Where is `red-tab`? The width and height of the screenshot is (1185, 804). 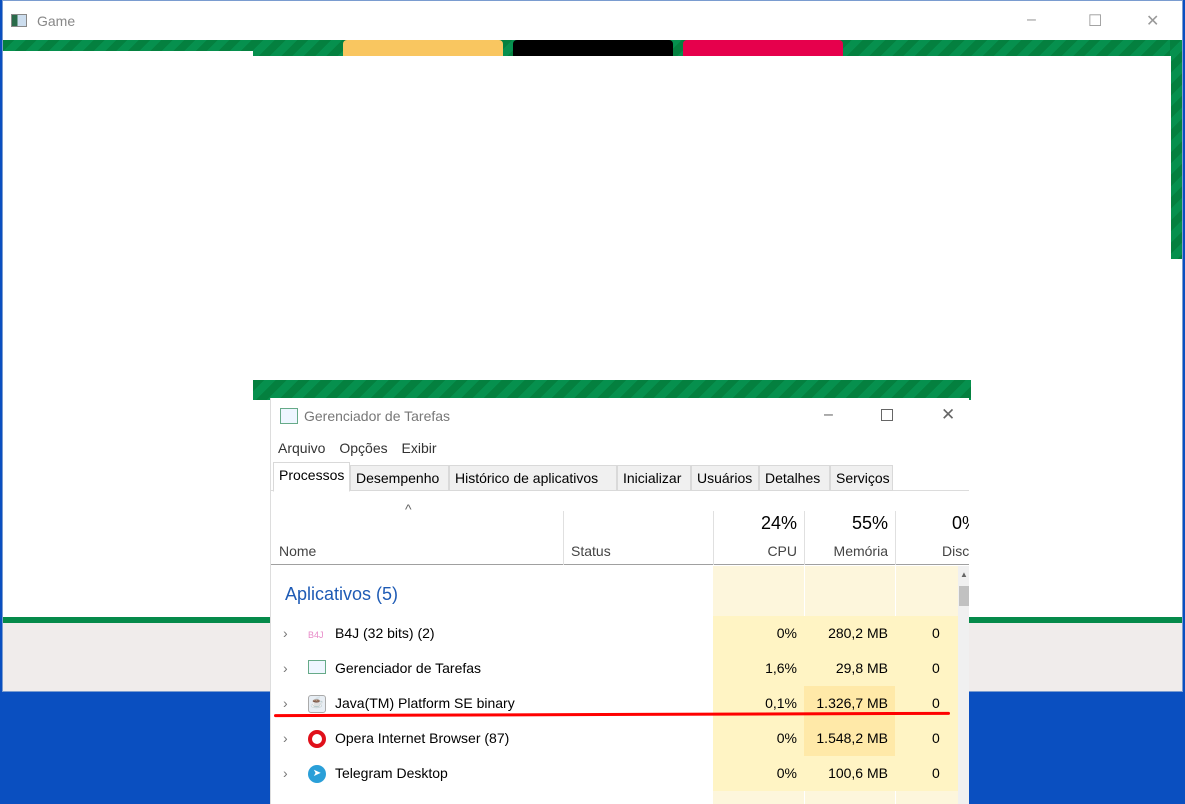 red-tab is located at coordinates (763, 48).